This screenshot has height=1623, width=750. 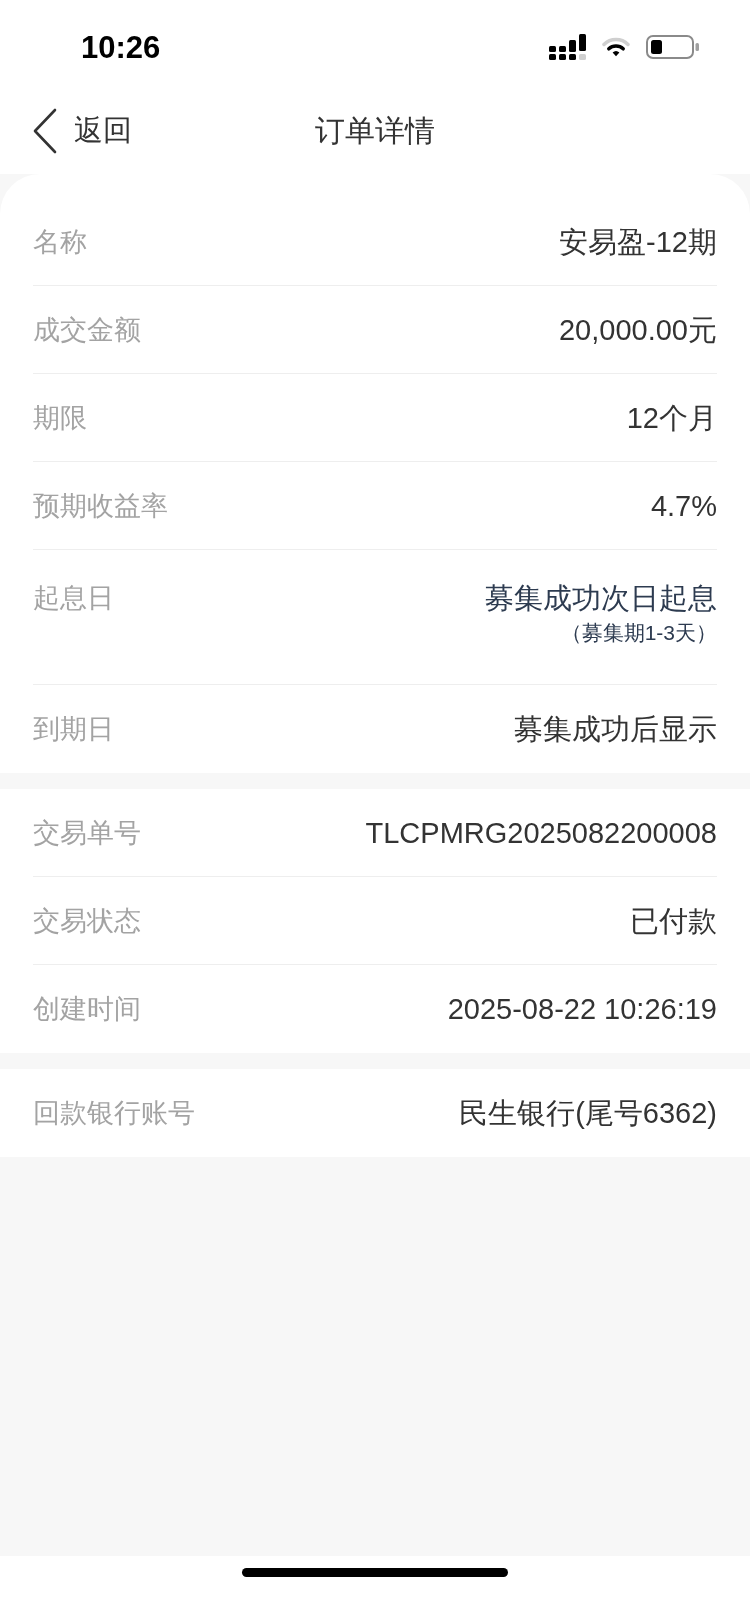 What do you see at coordinates (100, 506) in the screenshot?
I see `field-label: 预期收益率` at bounding box center [100, 506].